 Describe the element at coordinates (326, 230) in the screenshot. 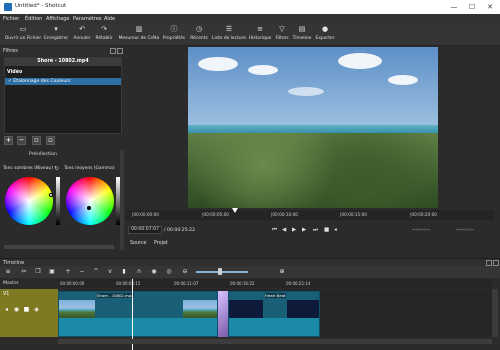

I see `stop-icon: ■` at that location.